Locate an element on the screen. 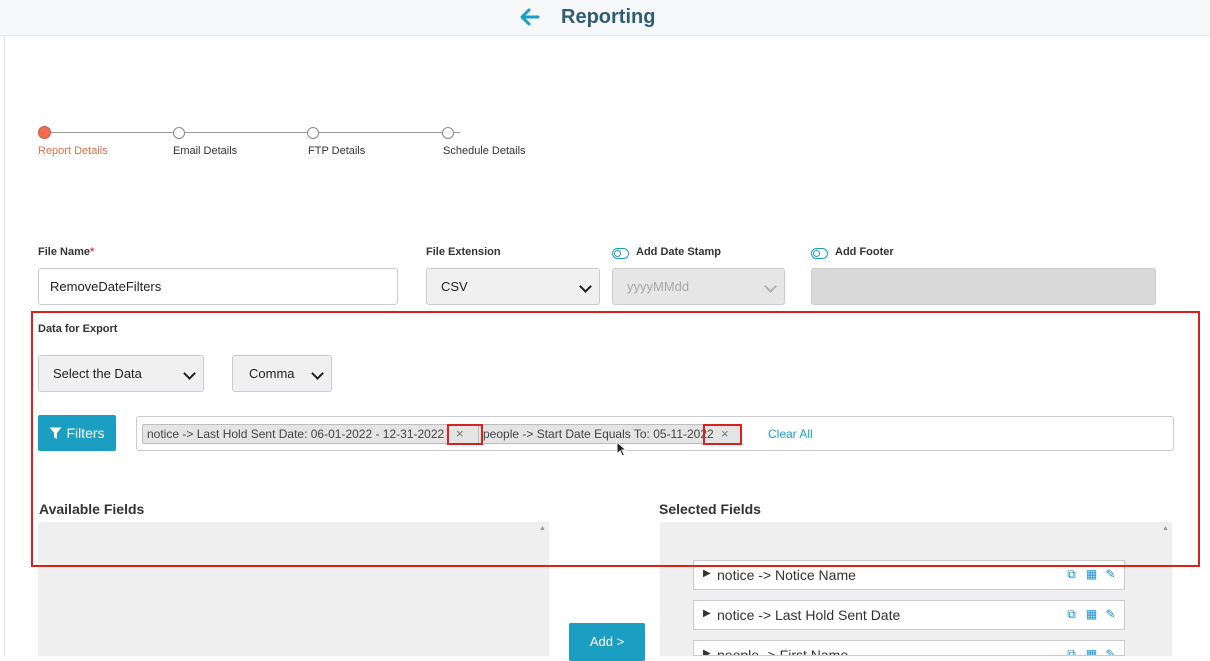  field-label: notice -> Notice Name is located at coordinates (786, 575).